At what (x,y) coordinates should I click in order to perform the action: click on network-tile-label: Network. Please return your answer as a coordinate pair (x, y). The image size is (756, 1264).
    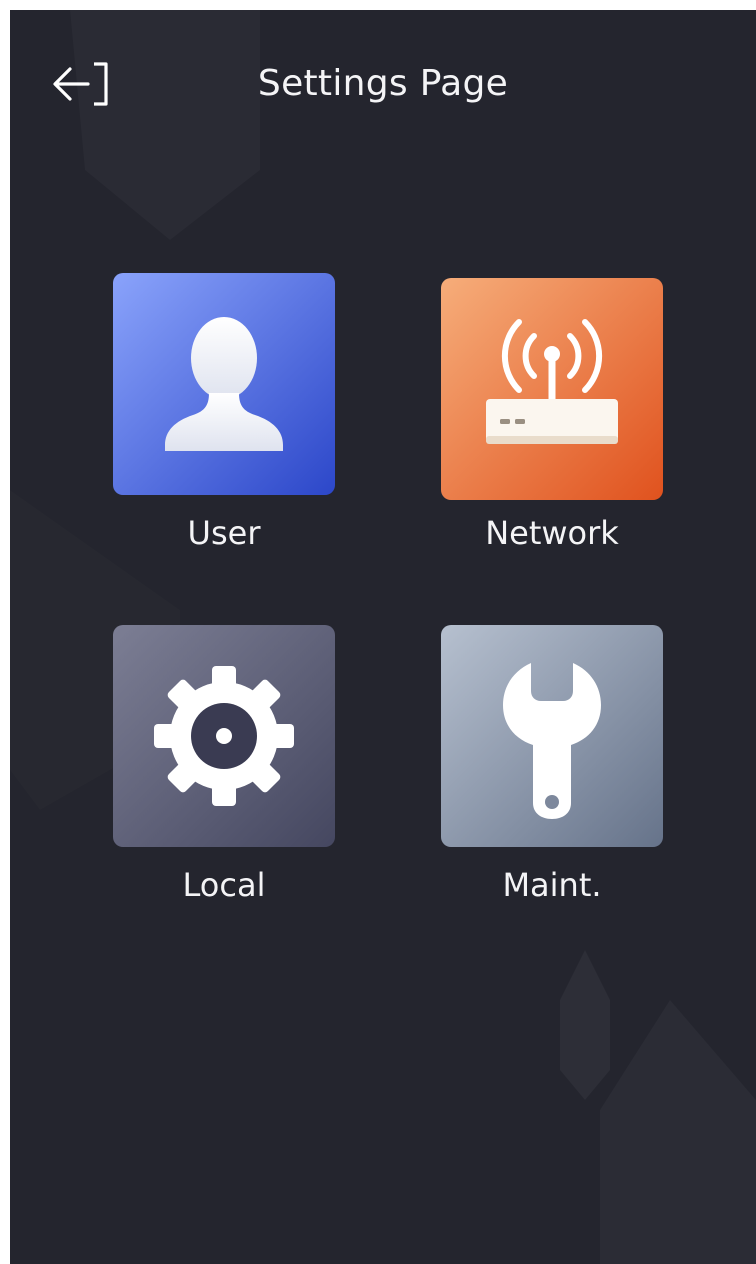
    Looking at the image, I should click on (552, 533).